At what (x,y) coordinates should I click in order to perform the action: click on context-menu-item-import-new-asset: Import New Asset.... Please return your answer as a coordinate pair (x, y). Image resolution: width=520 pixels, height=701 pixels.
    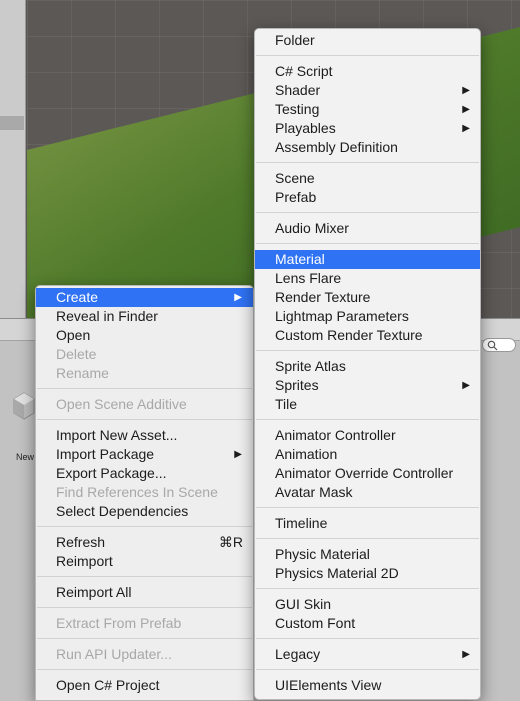
    Looking at the image, I should click on (144, 435).